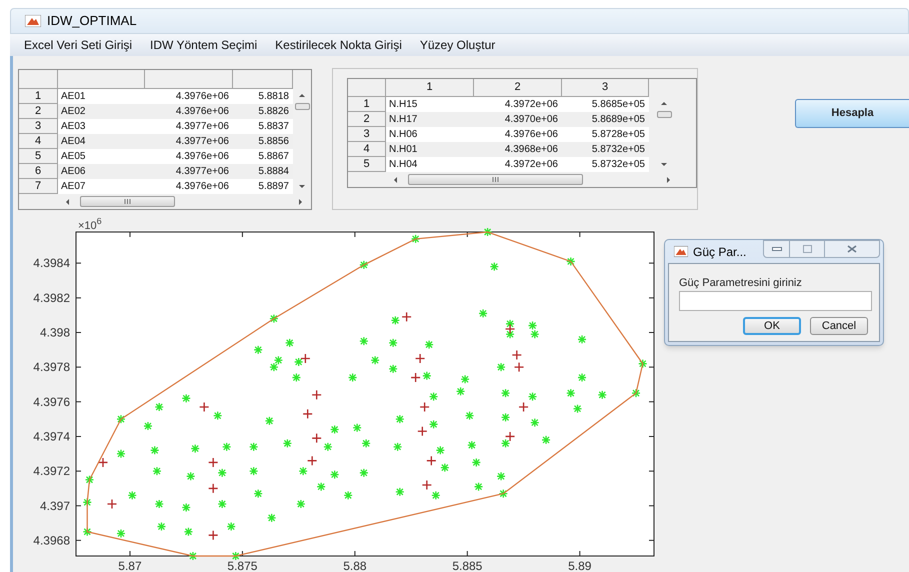 The width and height of the screenshot is (909, 572). I want to click on table-cell: AE03, so click(101, 126).